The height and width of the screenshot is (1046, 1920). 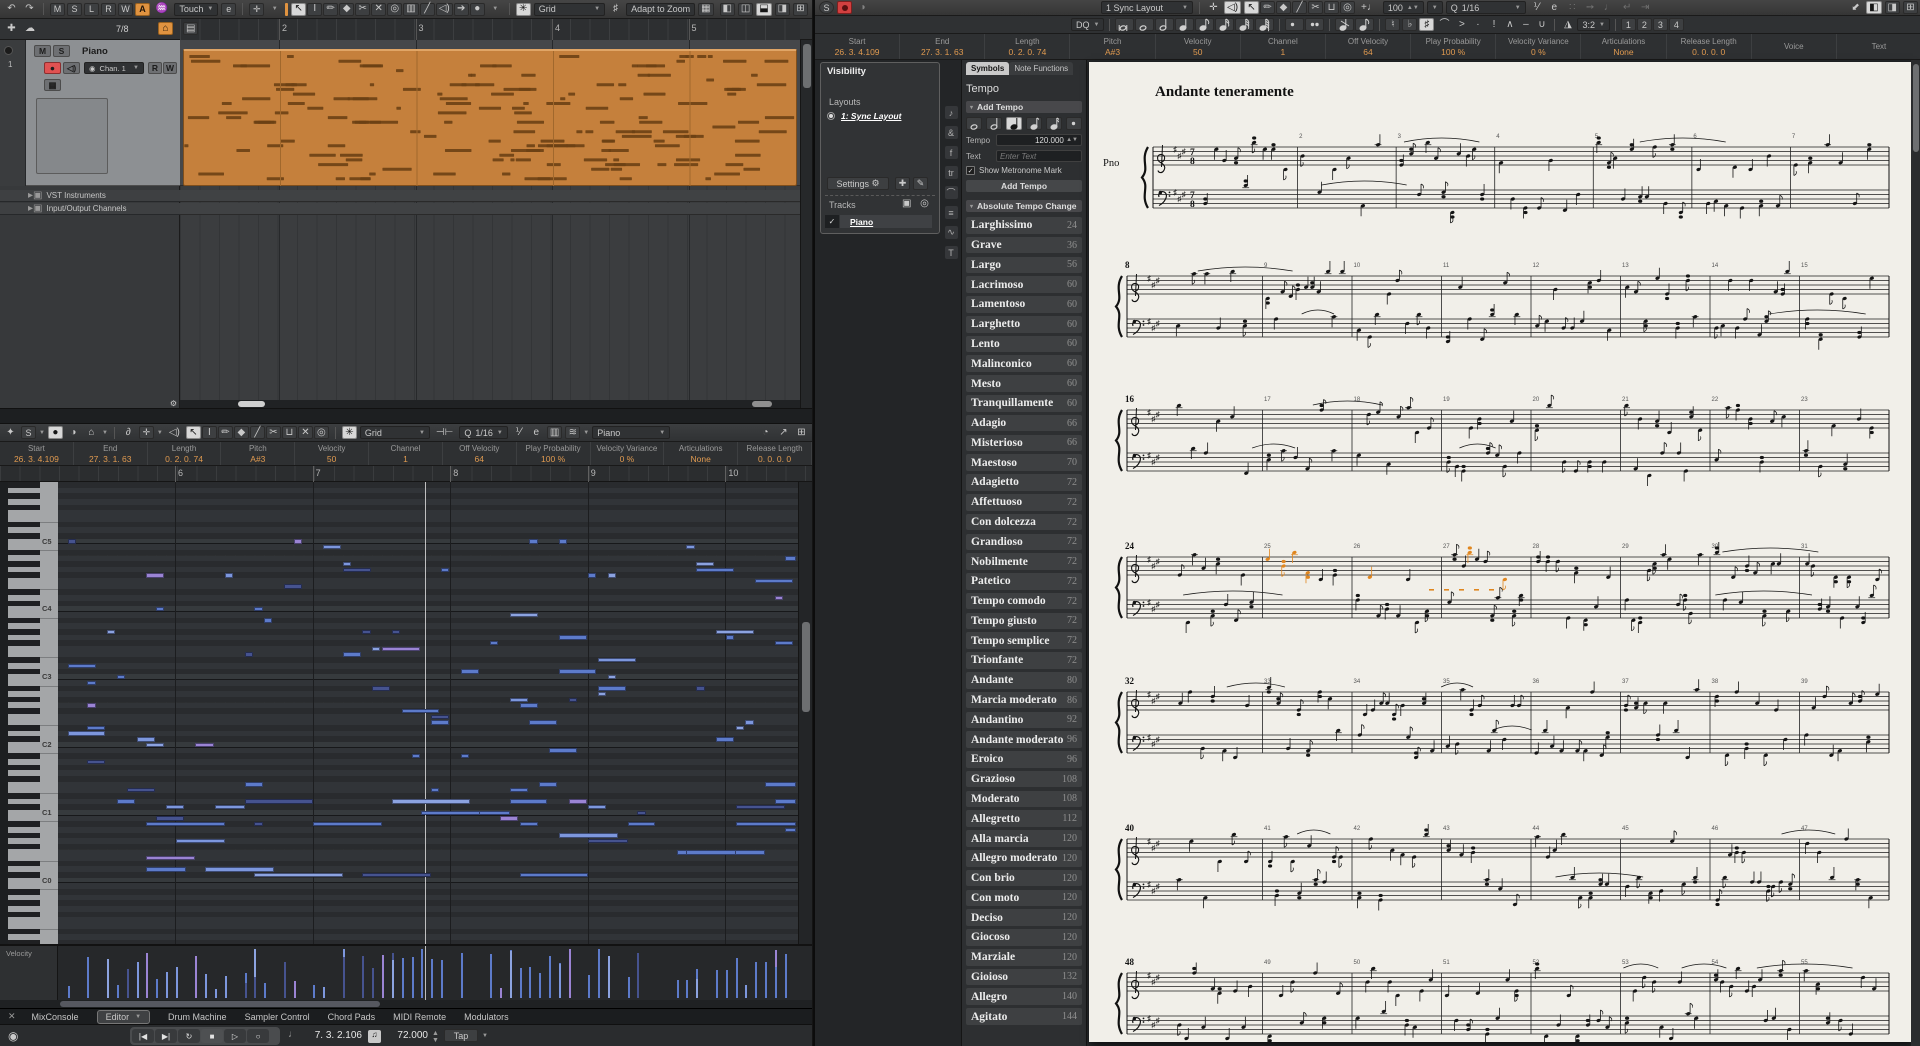 What do you see at coordinates (395, 9) in the screenshot?
I see `zoom-tool: ◎` at bounding box center [395, 9].